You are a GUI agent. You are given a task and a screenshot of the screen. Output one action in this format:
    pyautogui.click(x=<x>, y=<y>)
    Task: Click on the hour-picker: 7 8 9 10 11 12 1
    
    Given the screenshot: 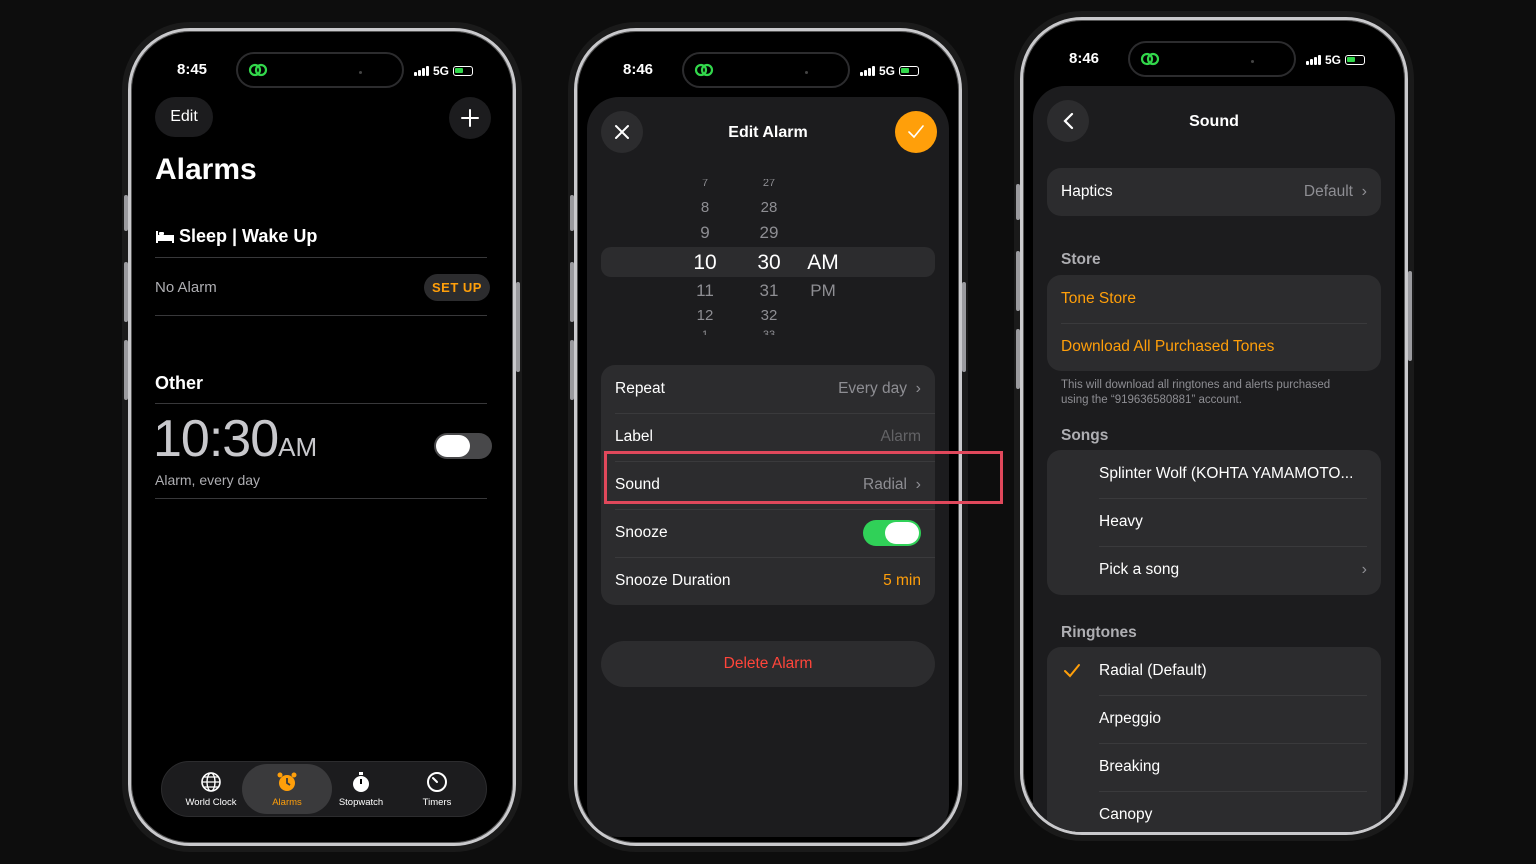 What is the action you would take?
    pyautogui.click(x=705, y=262)
    